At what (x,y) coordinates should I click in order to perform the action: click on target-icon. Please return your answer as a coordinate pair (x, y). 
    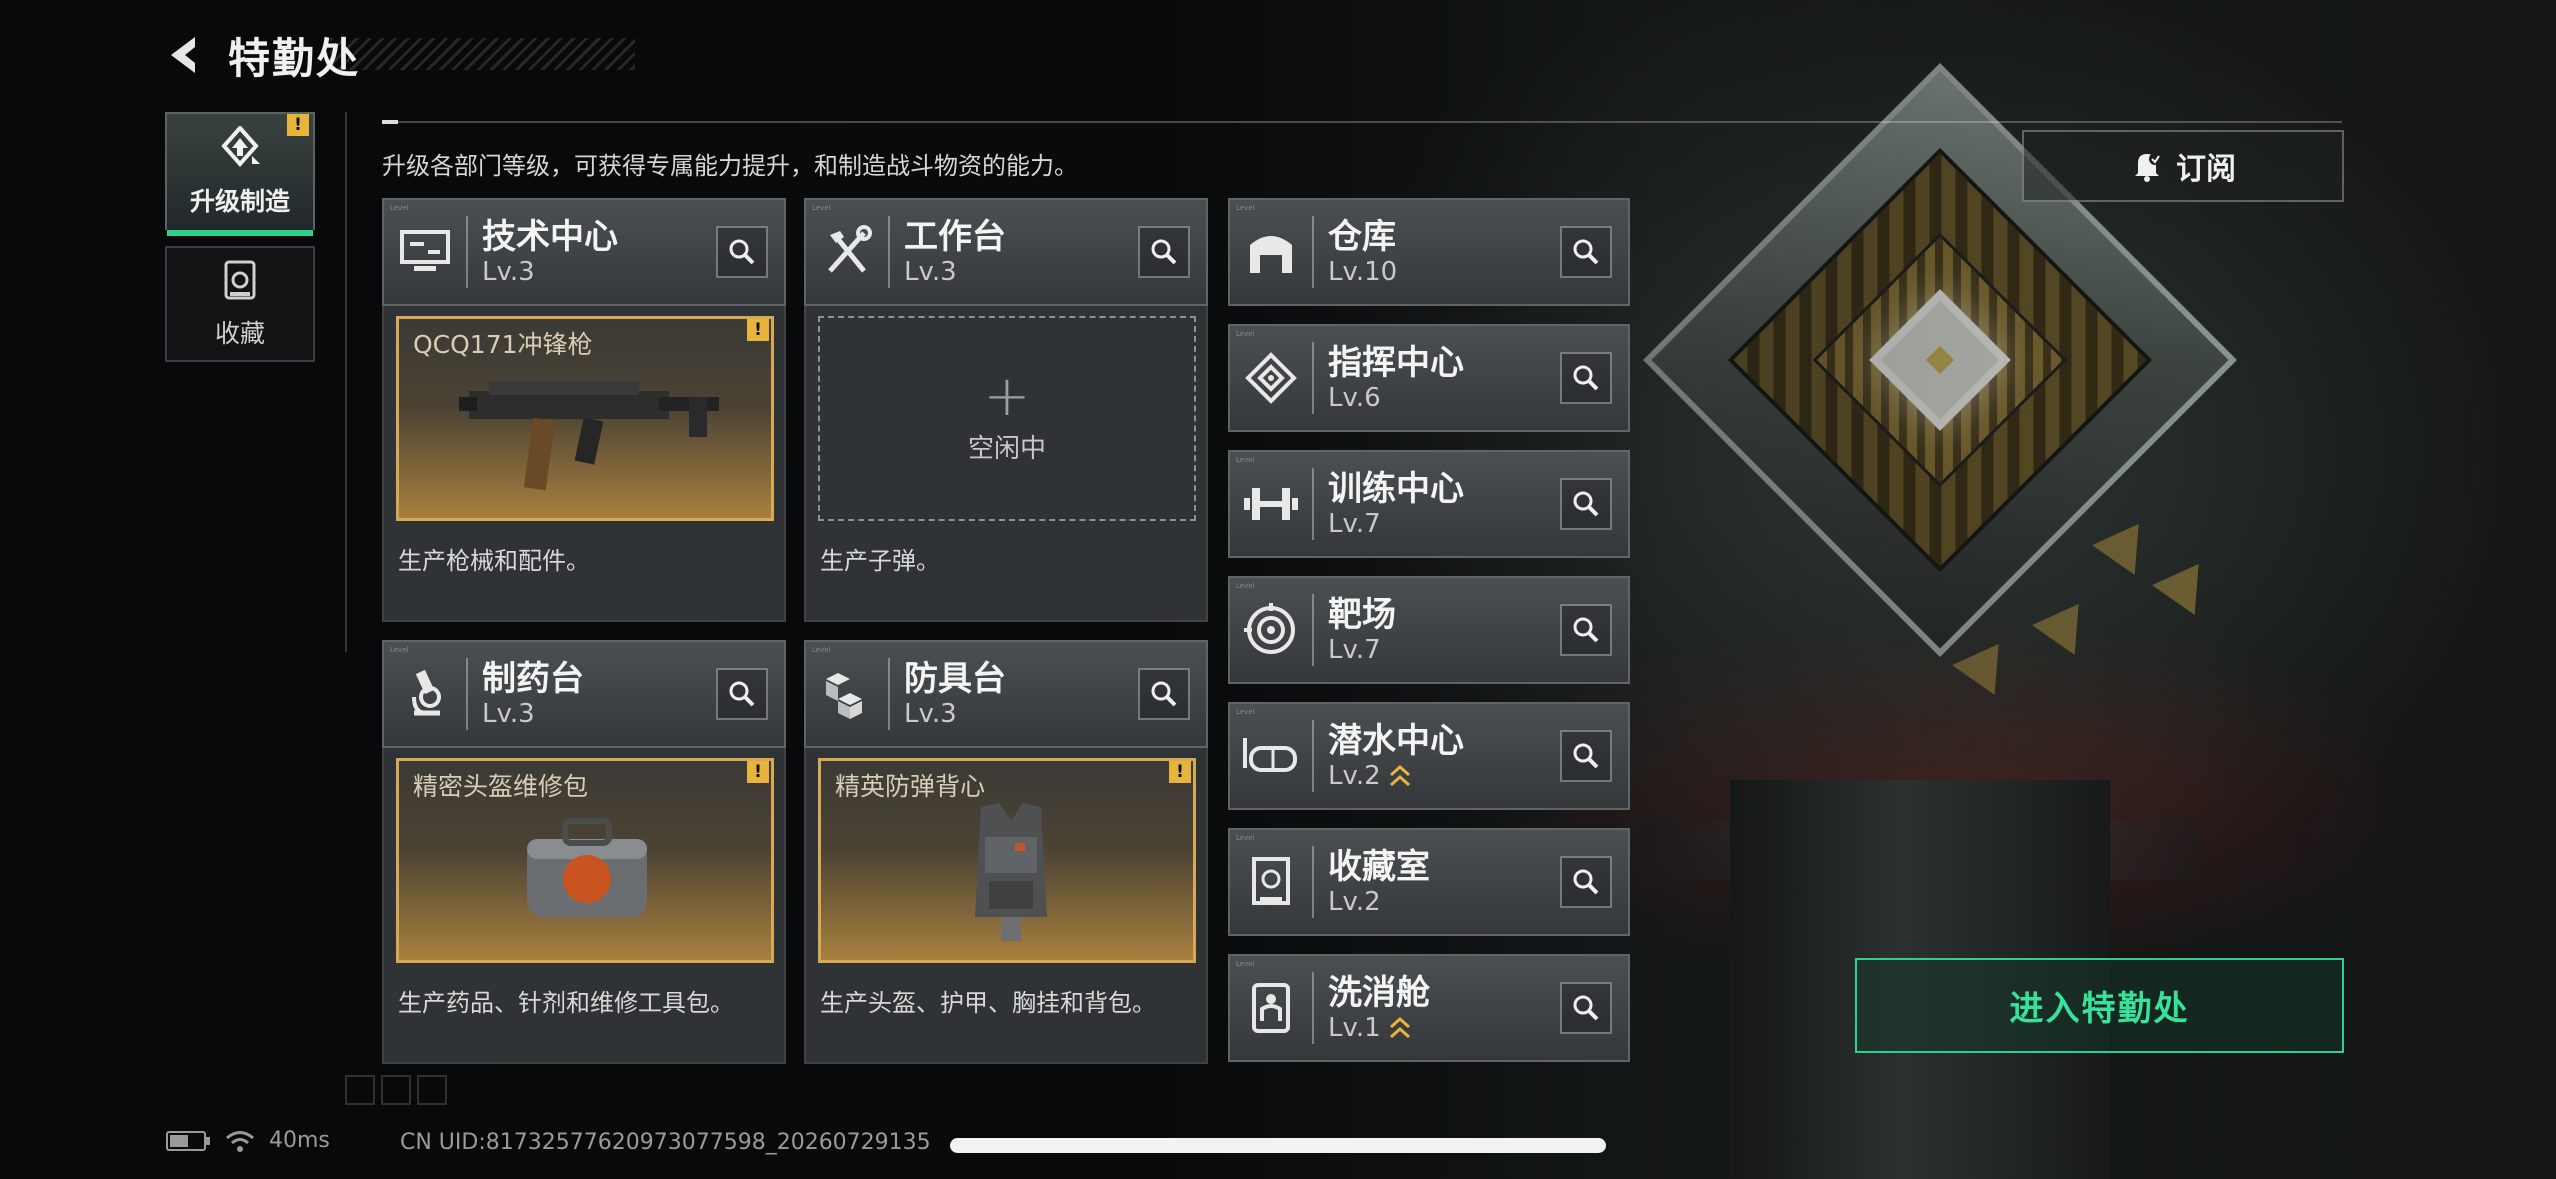
    Looking at the image, I should click on (1272, 630).